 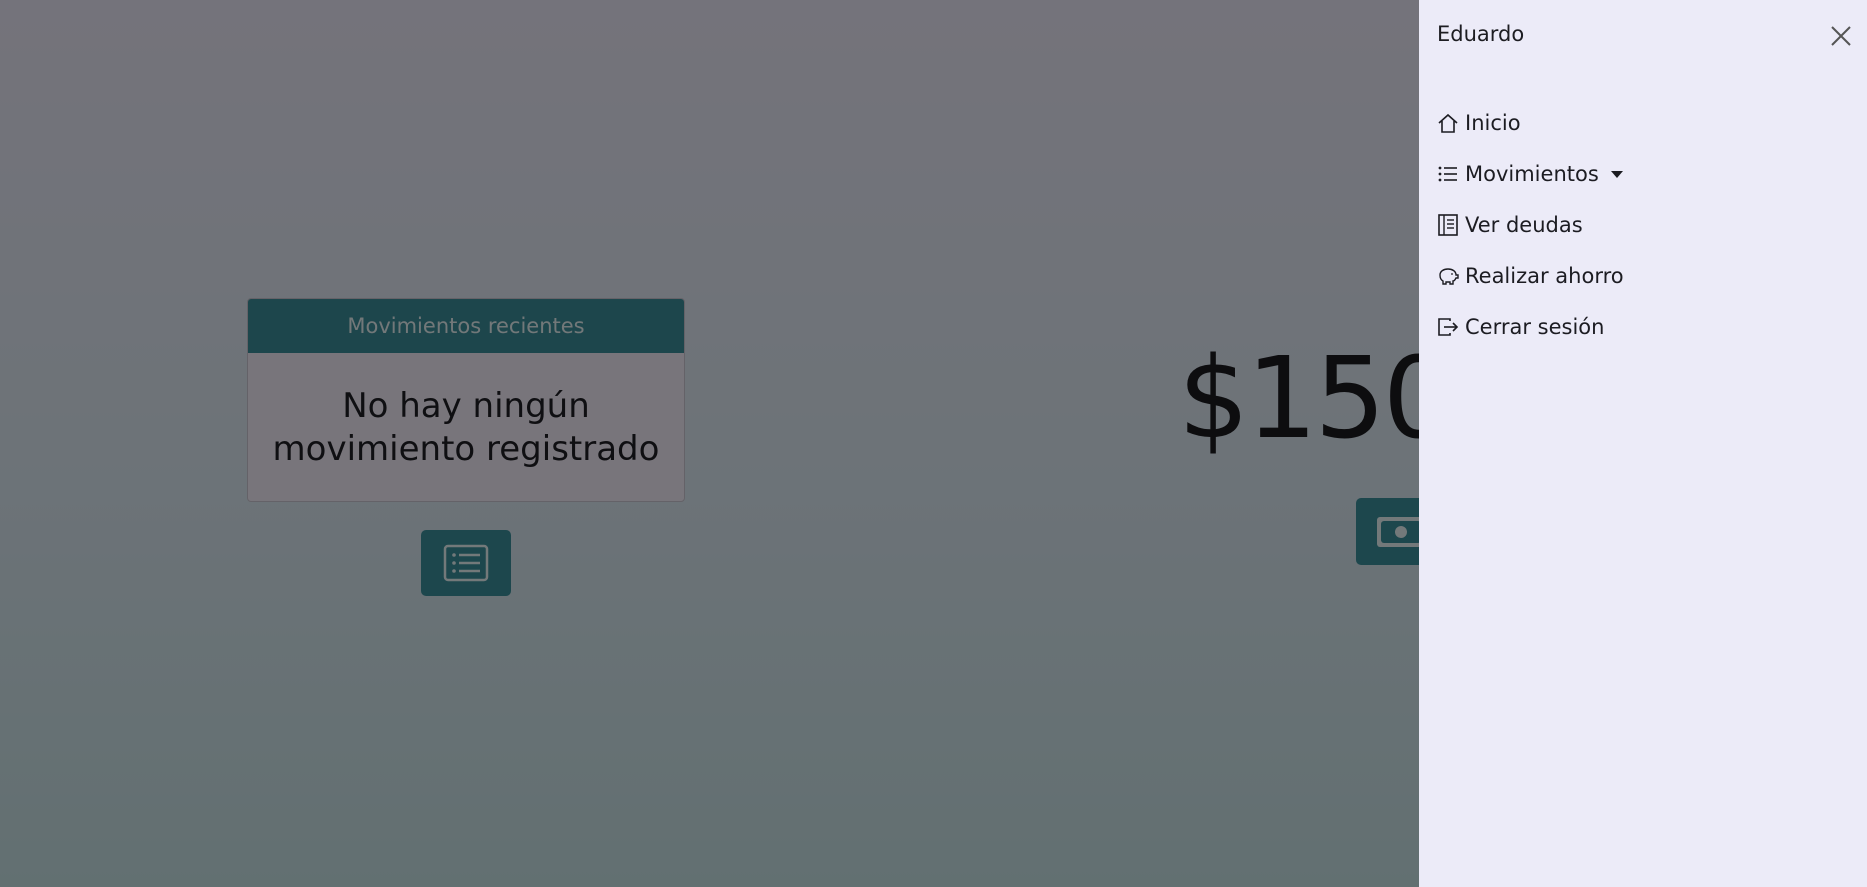 What do you see at coordinates (1637, 173) in the screenshot?
I see `menu-item-movimientos: Movimientos` at bounding box center [1637, 173].